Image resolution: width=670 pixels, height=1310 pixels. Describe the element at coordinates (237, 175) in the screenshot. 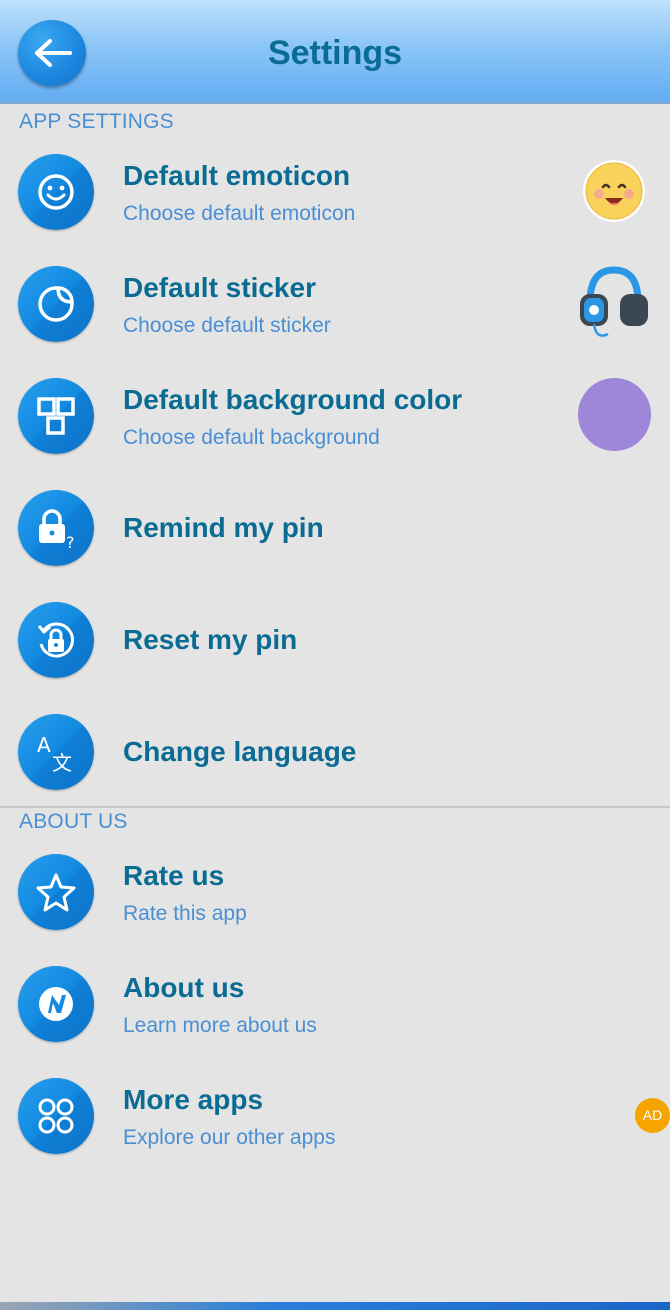

I see `row-title: Default emoticon` at that location.